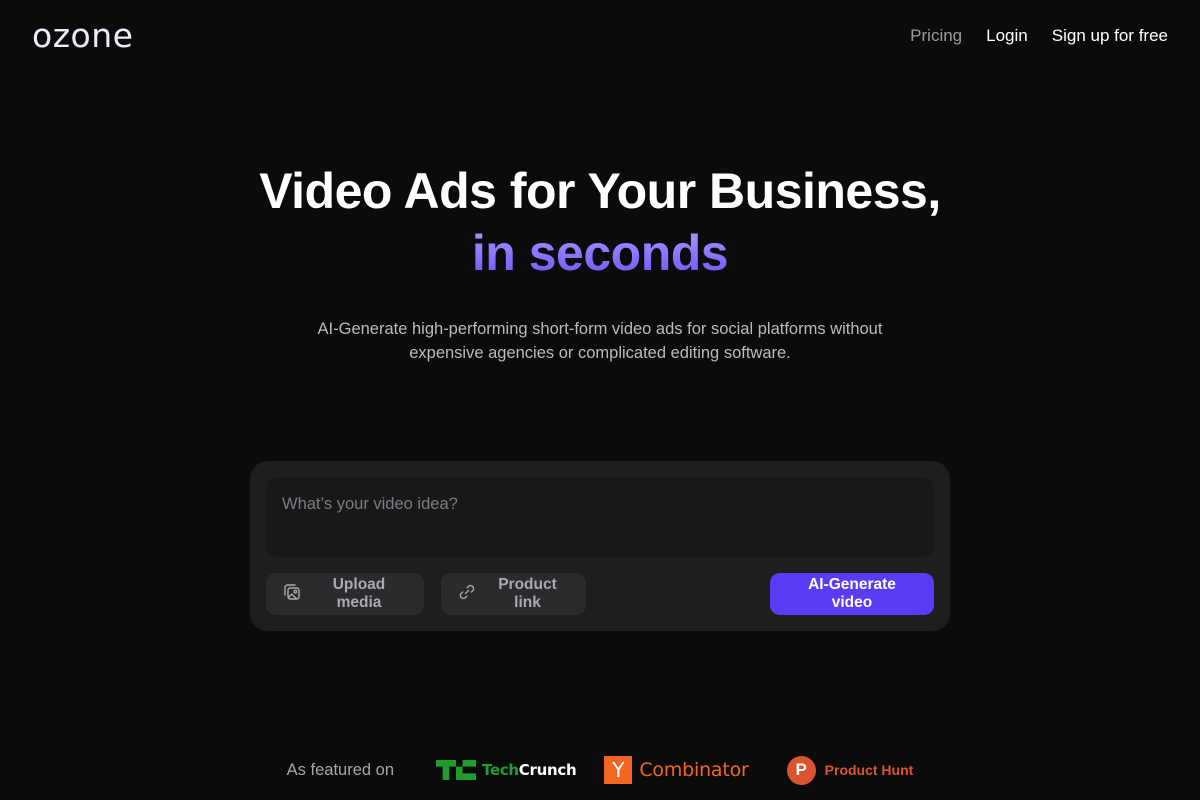  I want to click on nav-login: Login, so click(1007, 36).